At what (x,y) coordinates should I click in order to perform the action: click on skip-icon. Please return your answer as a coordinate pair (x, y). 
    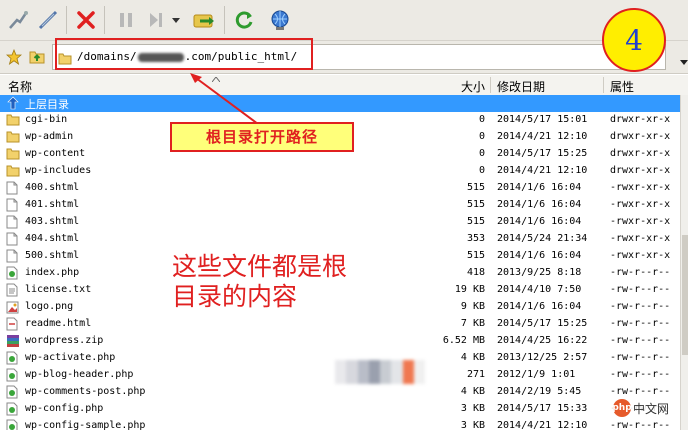
    Looking at the image, I should click on (156, 20).